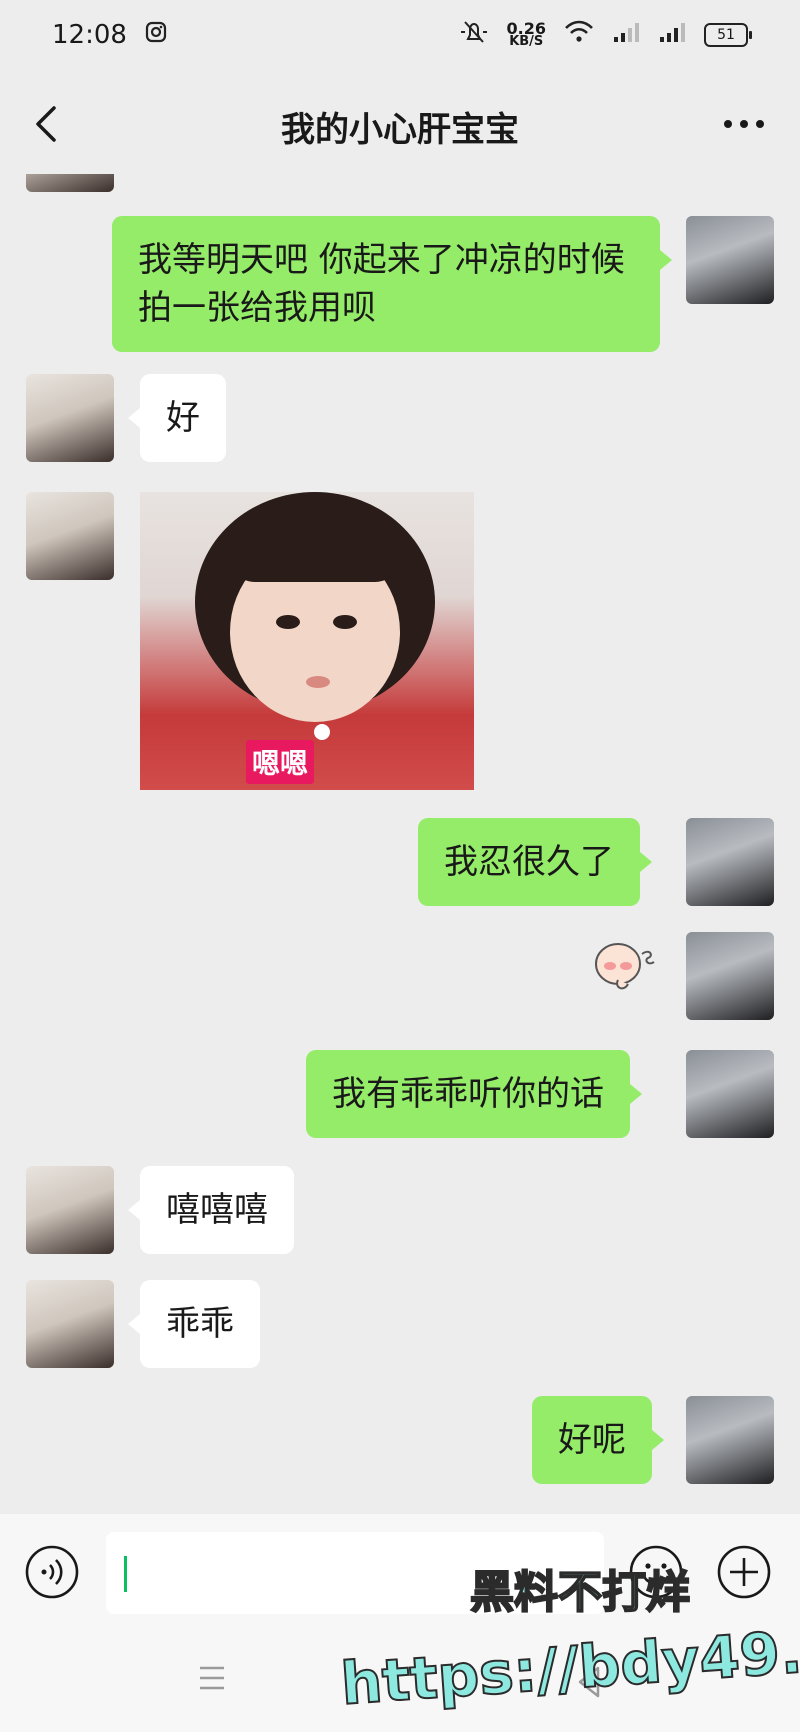 This screenshot has height=1732, width=800. Describe the element at coordinates (625, 964) in the screenshot. I see `peach-shy-icon` at that location.